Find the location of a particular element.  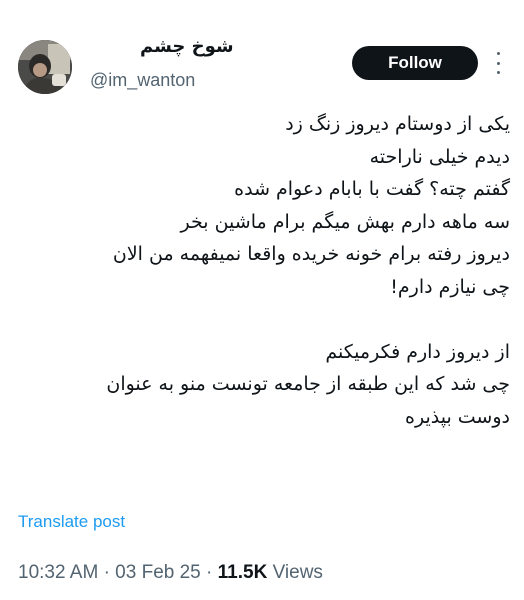

post-meta: 10:32 AM · 03 Feb 25 · 11.5K Views is located at coordinates (170, 573).